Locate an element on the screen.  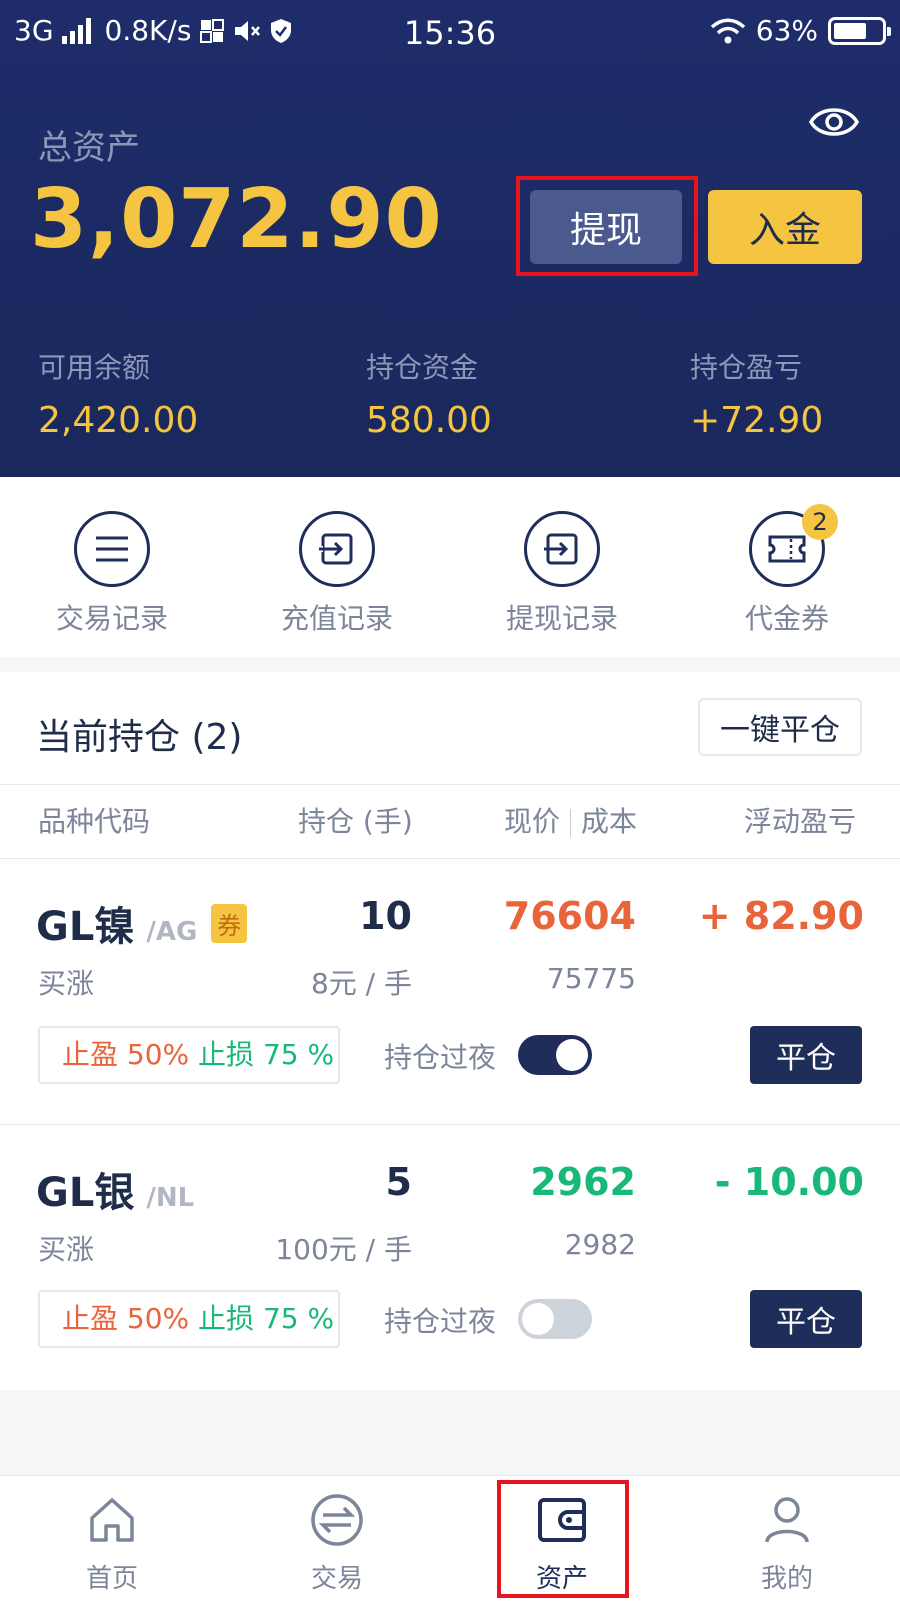
nav-label: 交易 is located at coordinates (336, 1579).